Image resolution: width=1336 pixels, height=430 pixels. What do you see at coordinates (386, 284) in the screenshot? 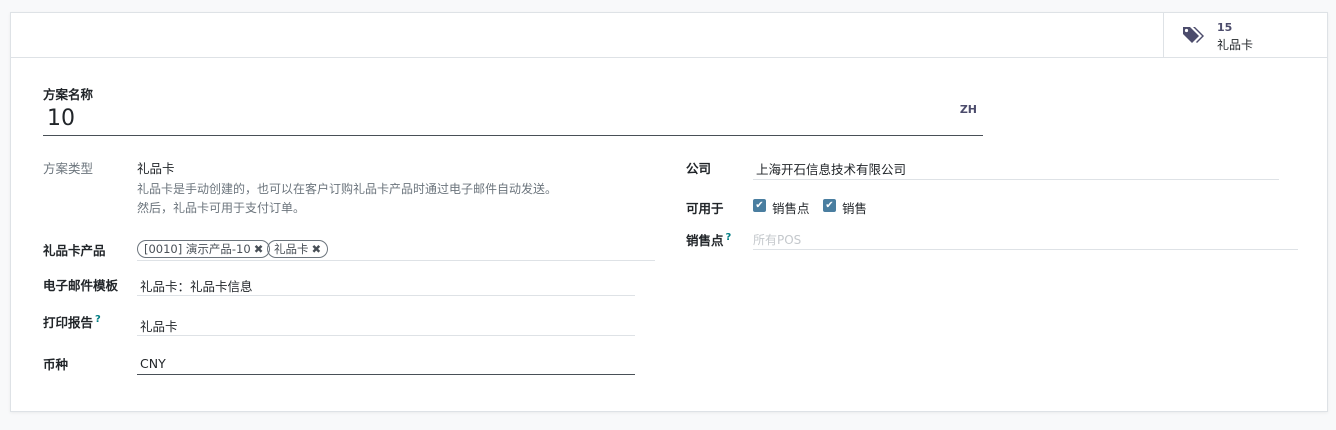
I see `email-template-field: 礼品卡：礼品卡信息` at bounding box center [386, 284].